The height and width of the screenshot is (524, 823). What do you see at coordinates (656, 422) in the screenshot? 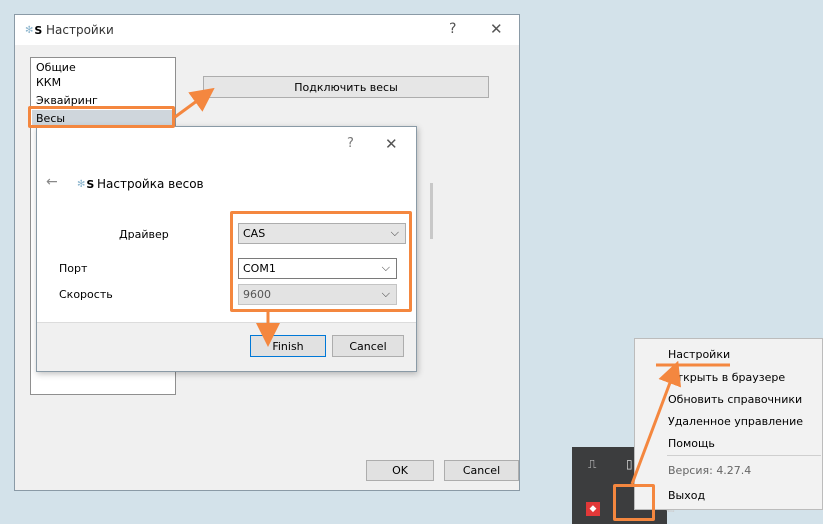
I see `arrow-to-settings-menu` at bounding box center [656, 422].